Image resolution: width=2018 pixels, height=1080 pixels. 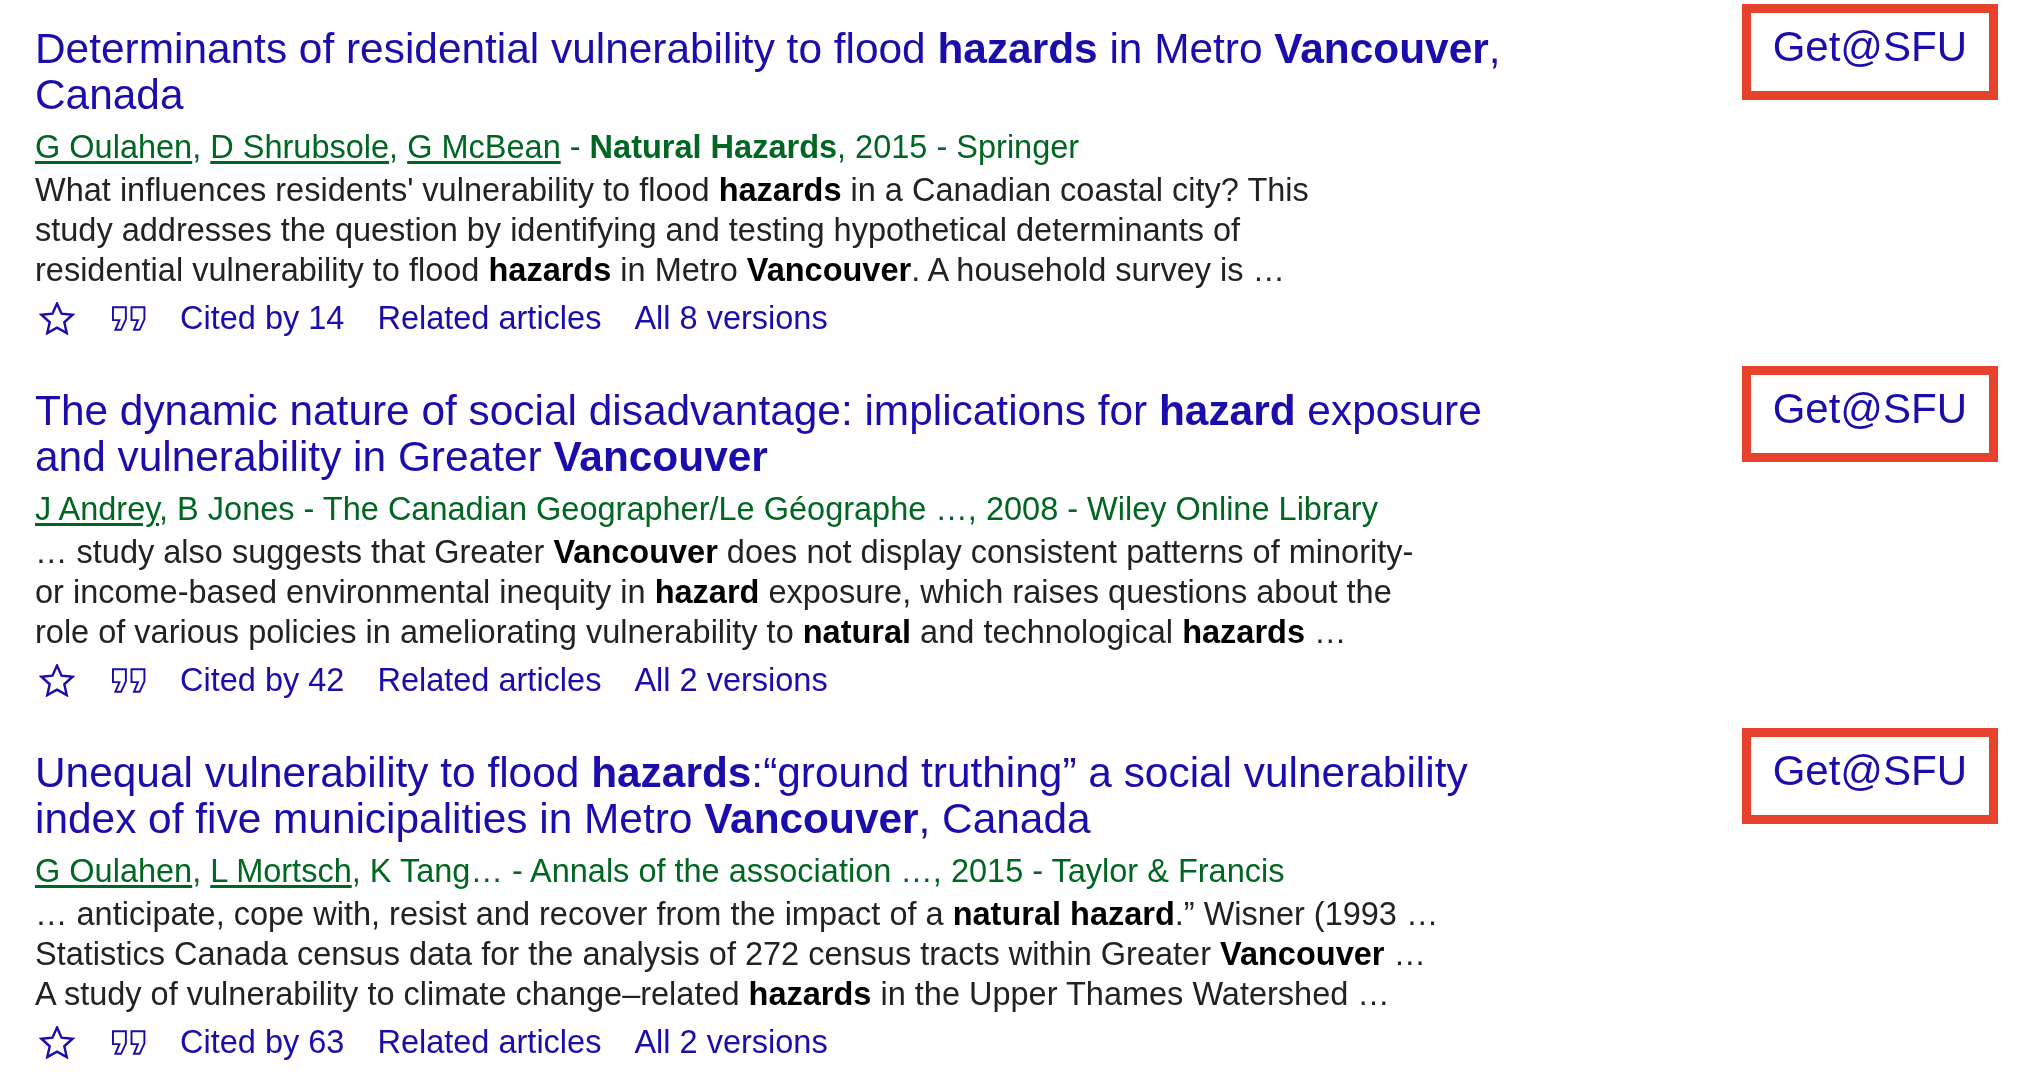 I want to click on author-link: G McBean, so click(x=484, y=147).